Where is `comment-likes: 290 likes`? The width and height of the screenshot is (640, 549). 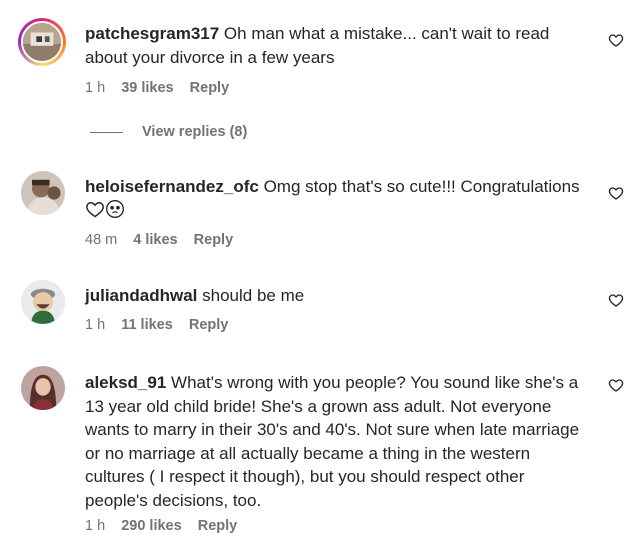 comment-likes: 290 likes is located at coordinates (151, 526).